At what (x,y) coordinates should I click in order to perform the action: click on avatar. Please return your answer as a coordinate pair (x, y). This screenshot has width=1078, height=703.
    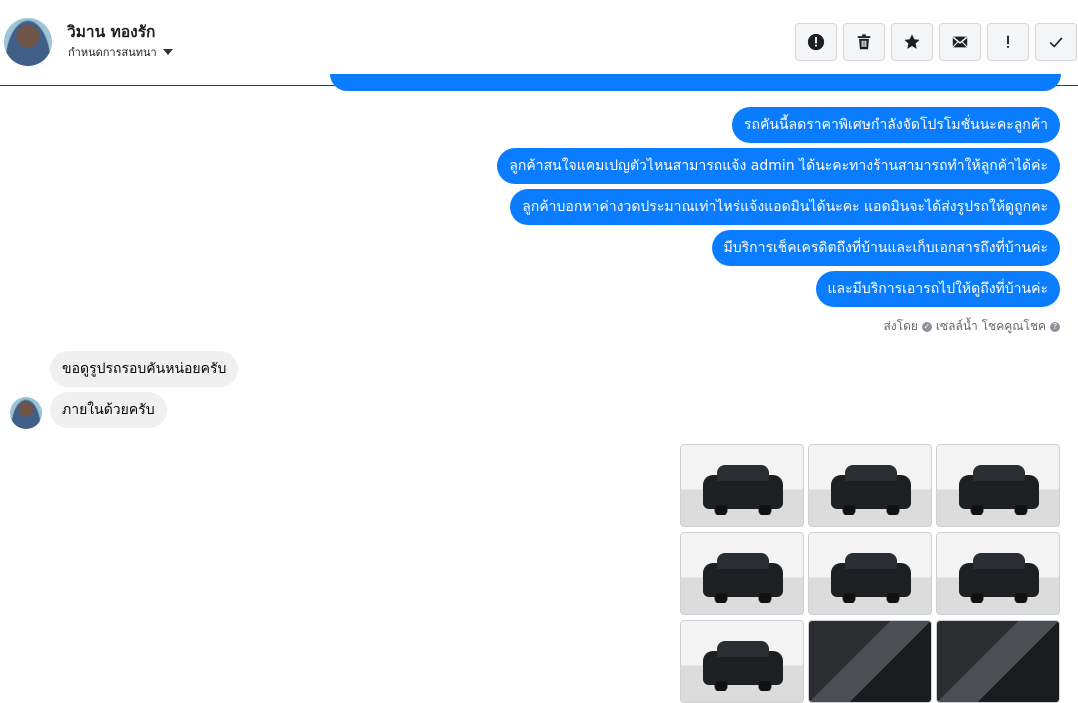
    Looking at the image, I should click on (28, 42).